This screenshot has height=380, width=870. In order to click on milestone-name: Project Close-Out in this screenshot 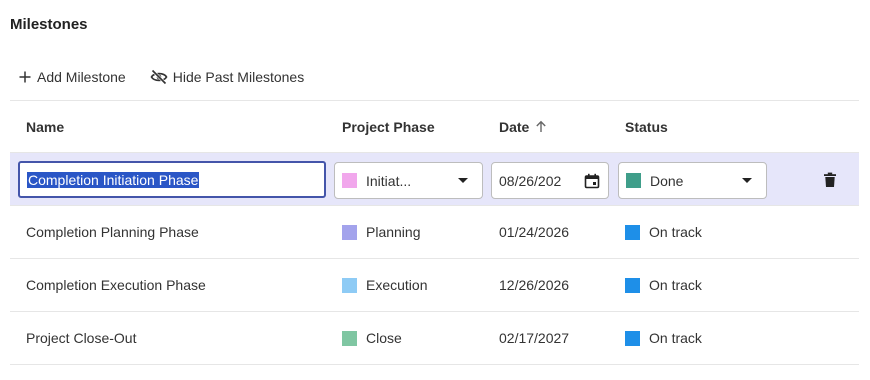, I will do `click(81, 338)`.